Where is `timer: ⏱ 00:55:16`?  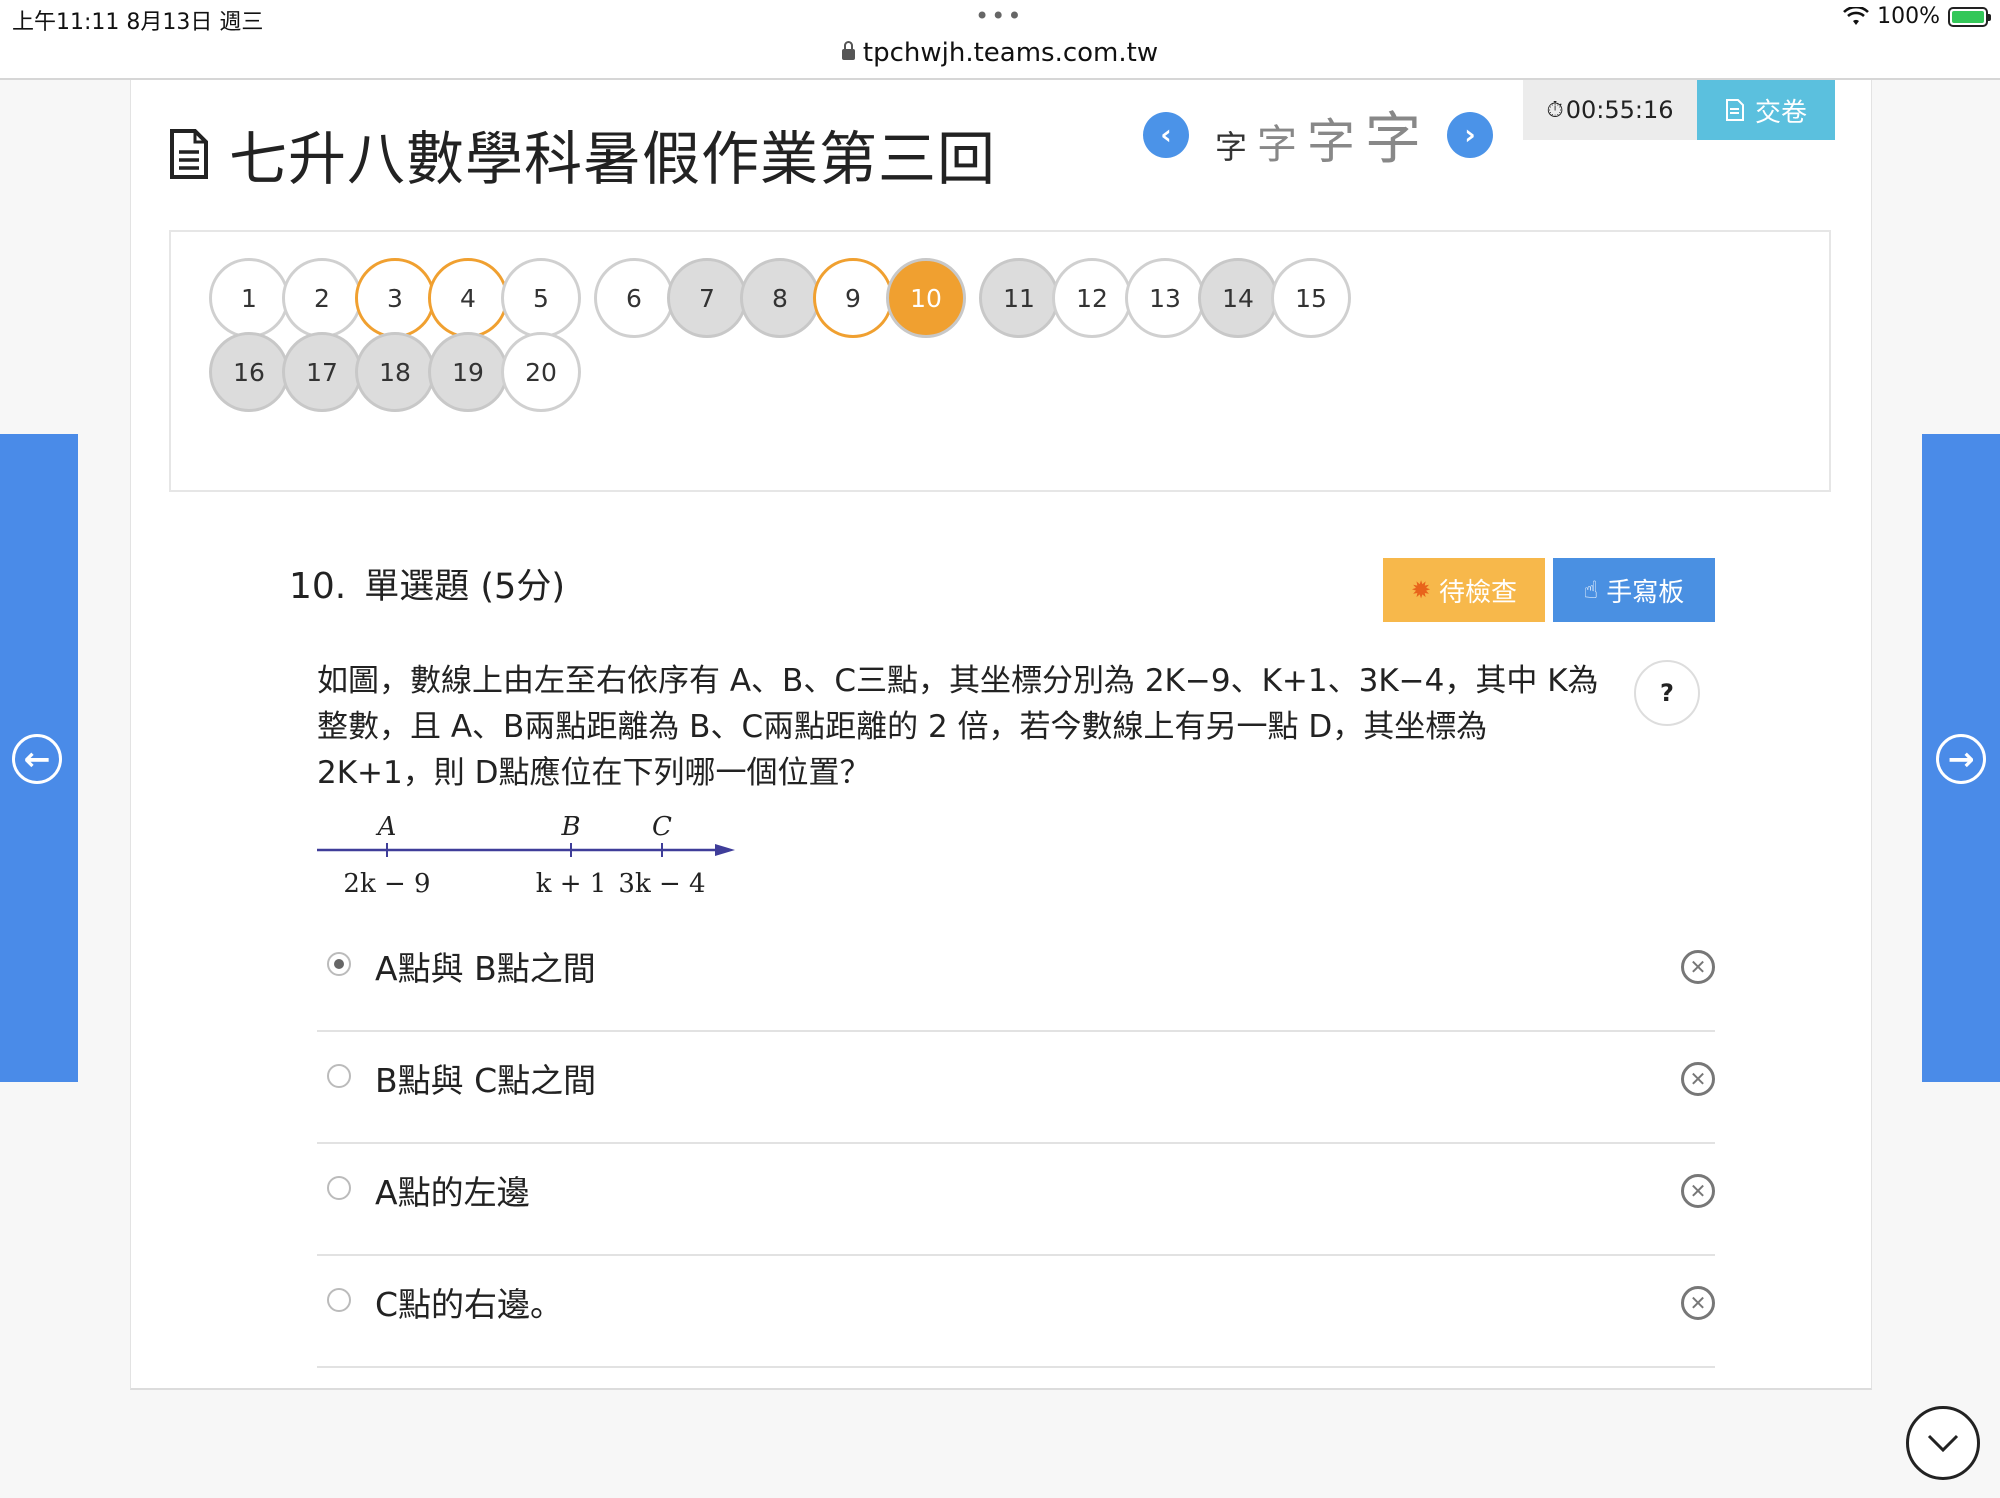 timer: ⏱ 00:55:16 is located at coordinates (1610, 110).